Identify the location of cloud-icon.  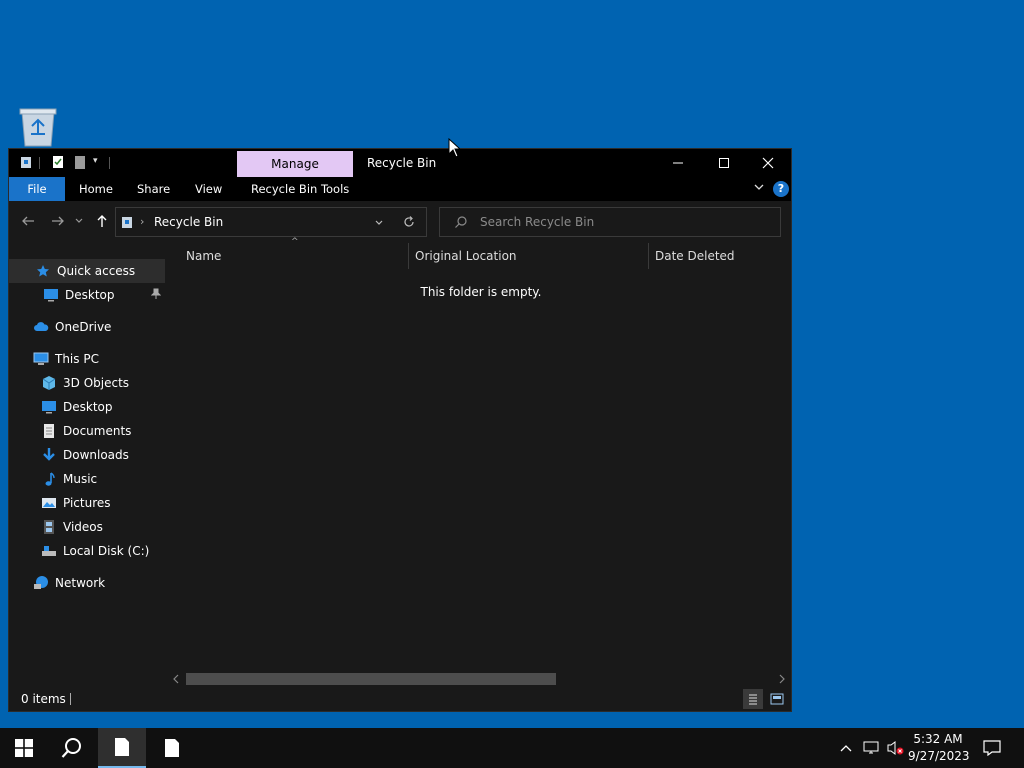
(41, 327).